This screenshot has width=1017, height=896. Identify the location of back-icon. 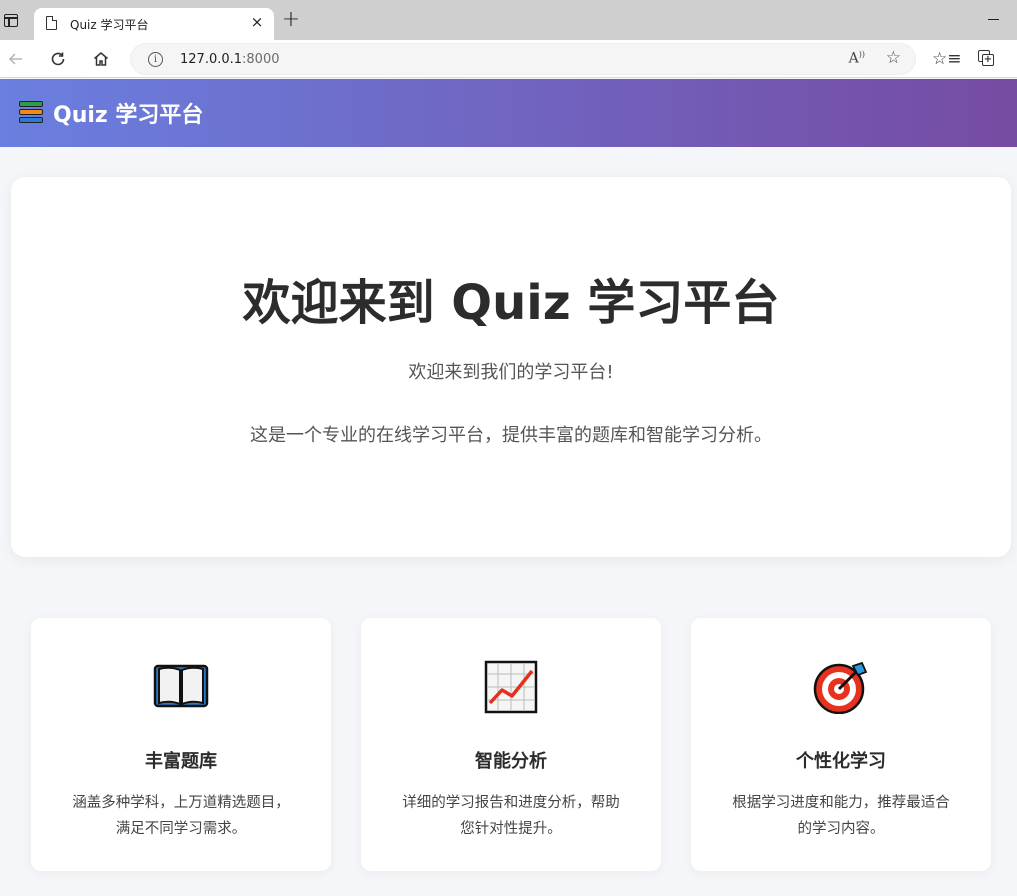
(15, 59).